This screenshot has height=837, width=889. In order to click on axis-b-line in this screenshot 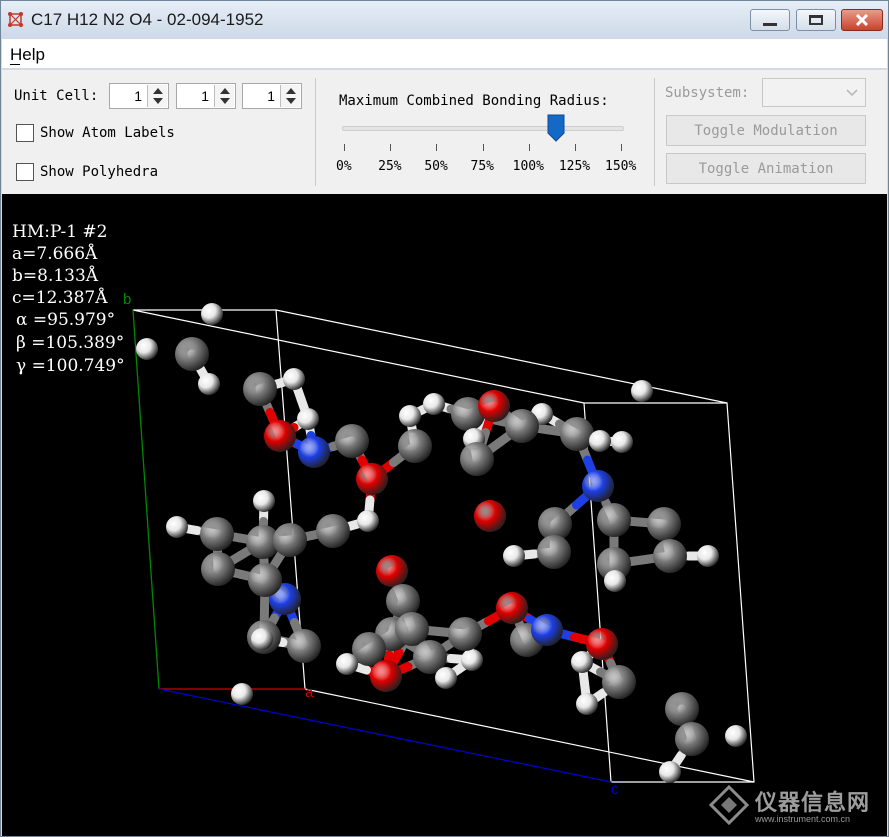, I will do `click(146, 499)`.